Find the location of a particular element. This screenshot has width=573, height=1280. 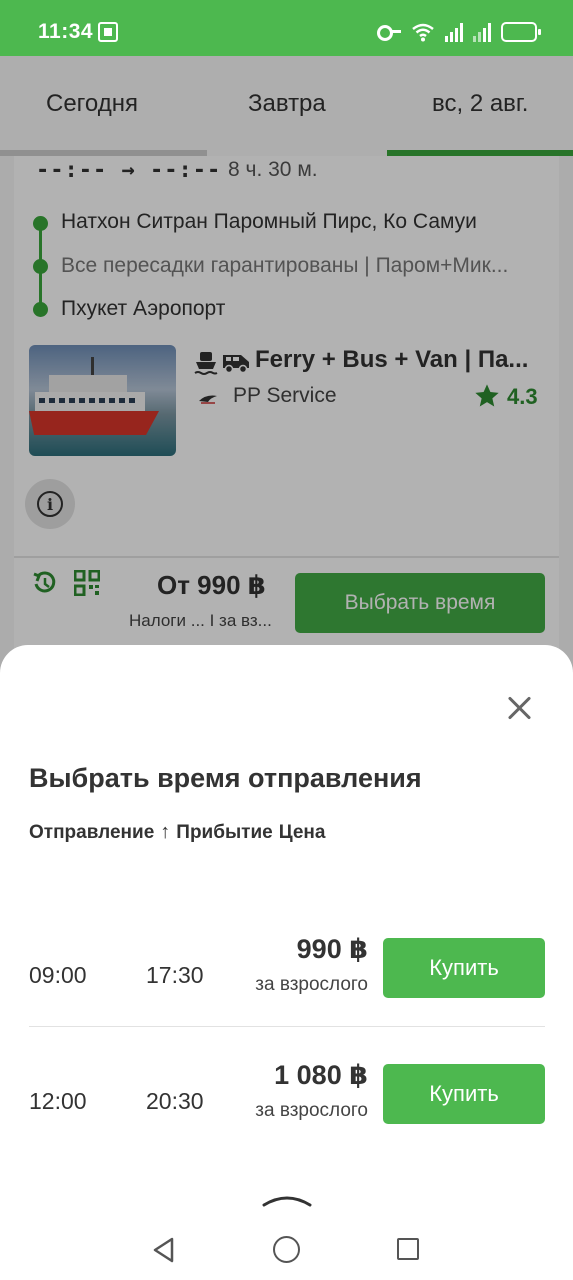

key-icon is located at coordinates (389, 33).